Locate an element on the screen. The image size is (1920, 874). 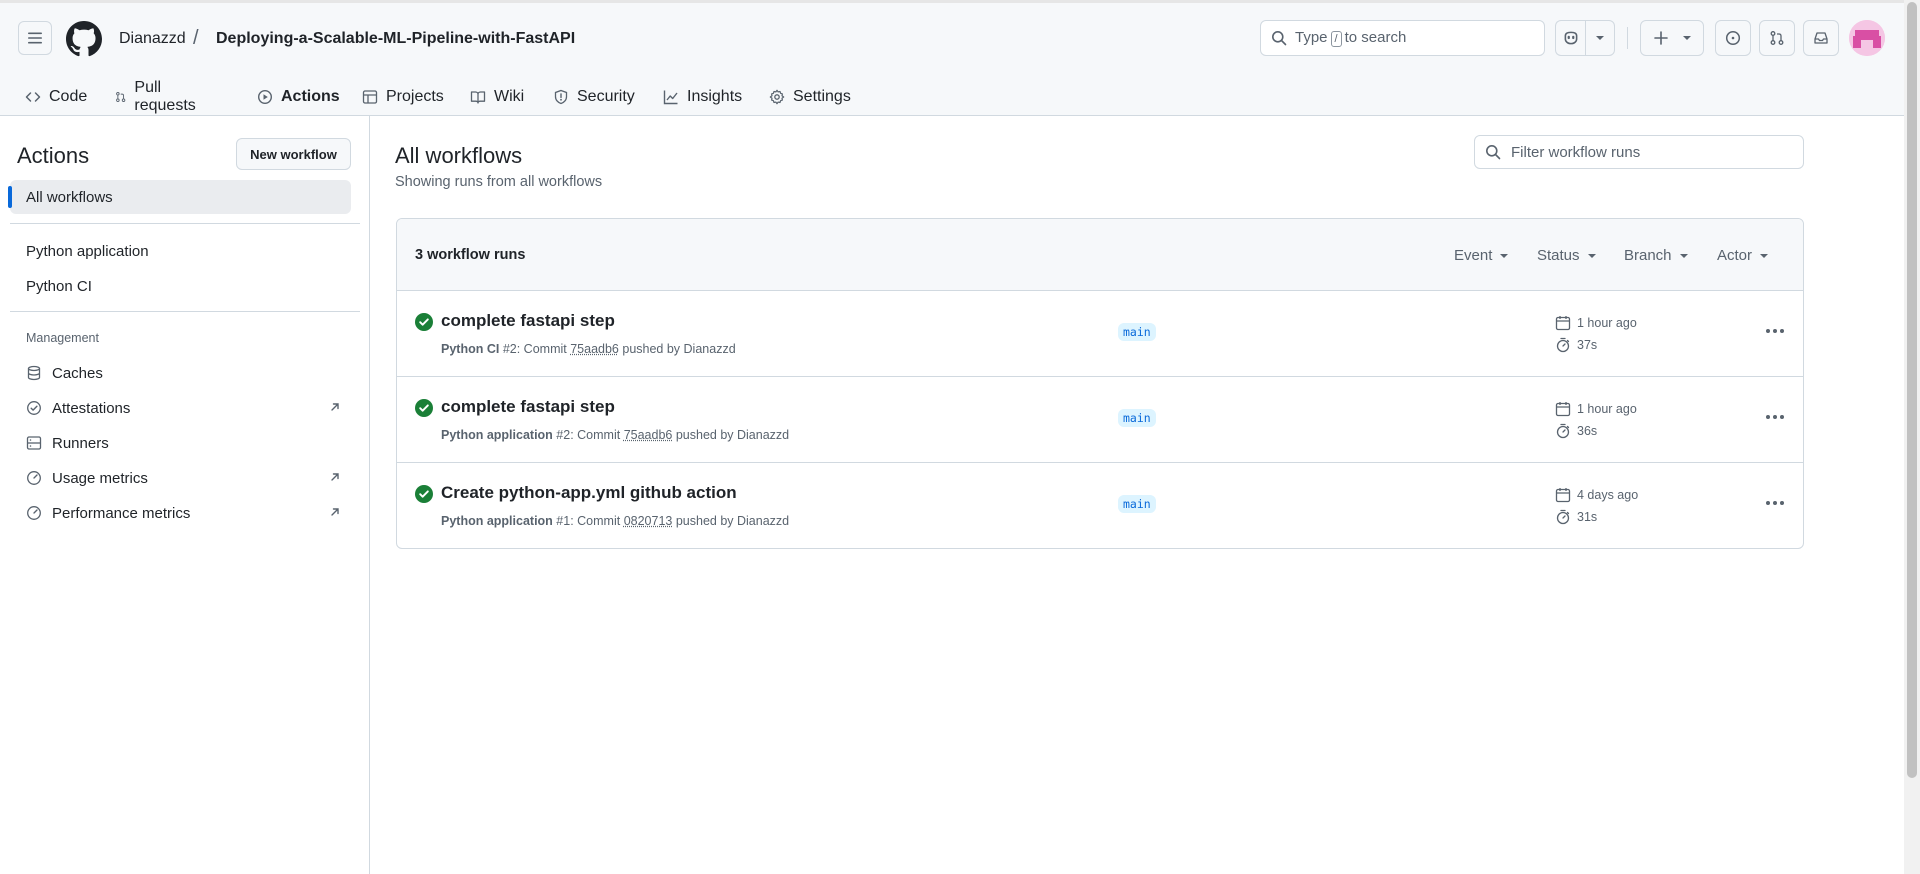
sidebar-item-label: All workflows is located at coordinates (69, 197).